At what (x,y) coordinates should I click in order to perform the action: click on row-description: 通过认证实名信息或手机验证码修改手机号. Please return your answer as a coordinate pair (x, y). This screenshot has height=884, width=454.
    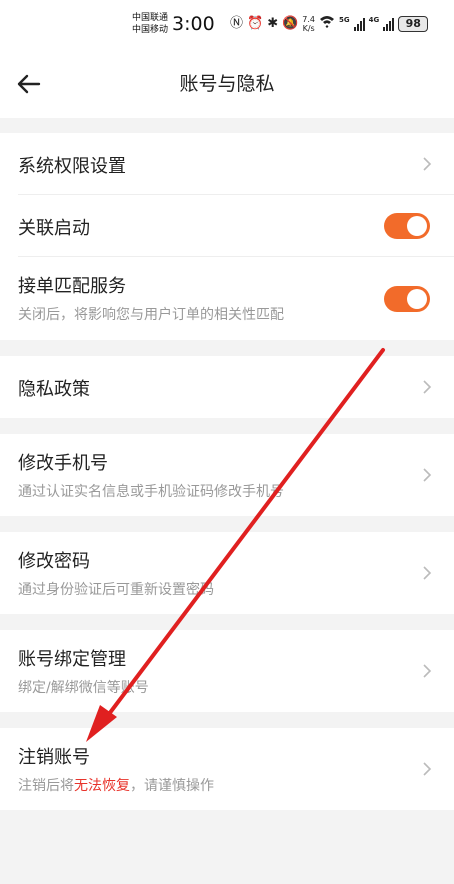
    Looking at the image, I should click on (151, 492).